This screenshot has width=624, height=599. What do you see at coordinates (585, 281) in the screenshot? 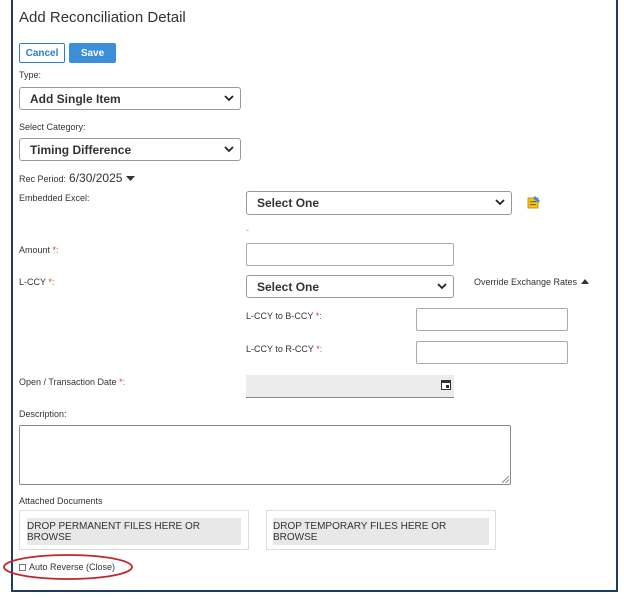
I see `caret-up-icon` at bounding box center [585, 281].